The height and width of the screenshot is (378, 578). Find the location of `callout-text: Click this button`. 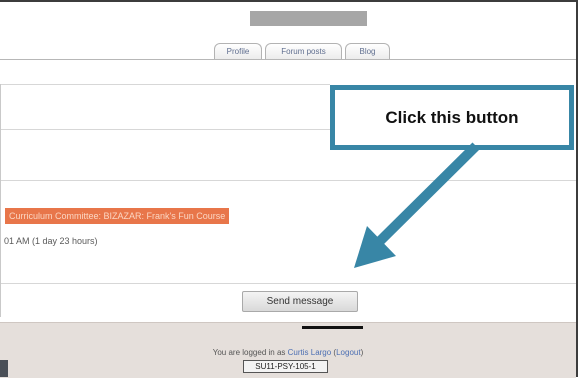

callout-text: Click this button is located at coordinates (452, 117).